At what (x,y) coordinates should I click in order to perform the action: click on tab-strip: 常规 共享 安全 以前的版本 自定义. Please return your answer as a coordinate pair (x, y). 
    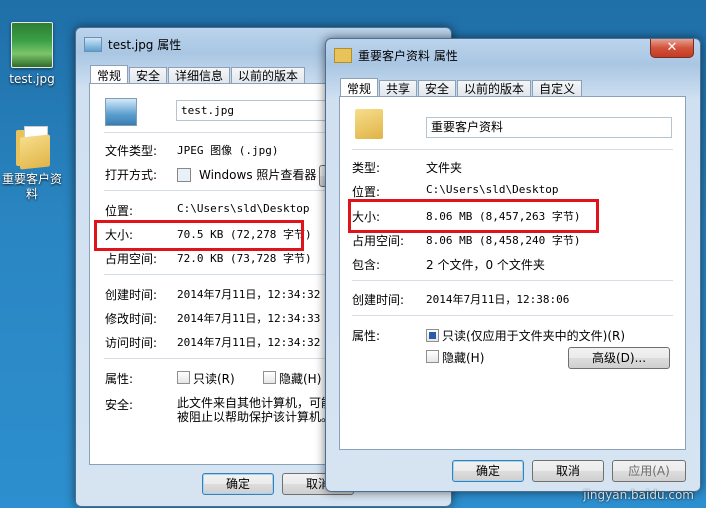
    Looking at the image, I should click on (461, 88).